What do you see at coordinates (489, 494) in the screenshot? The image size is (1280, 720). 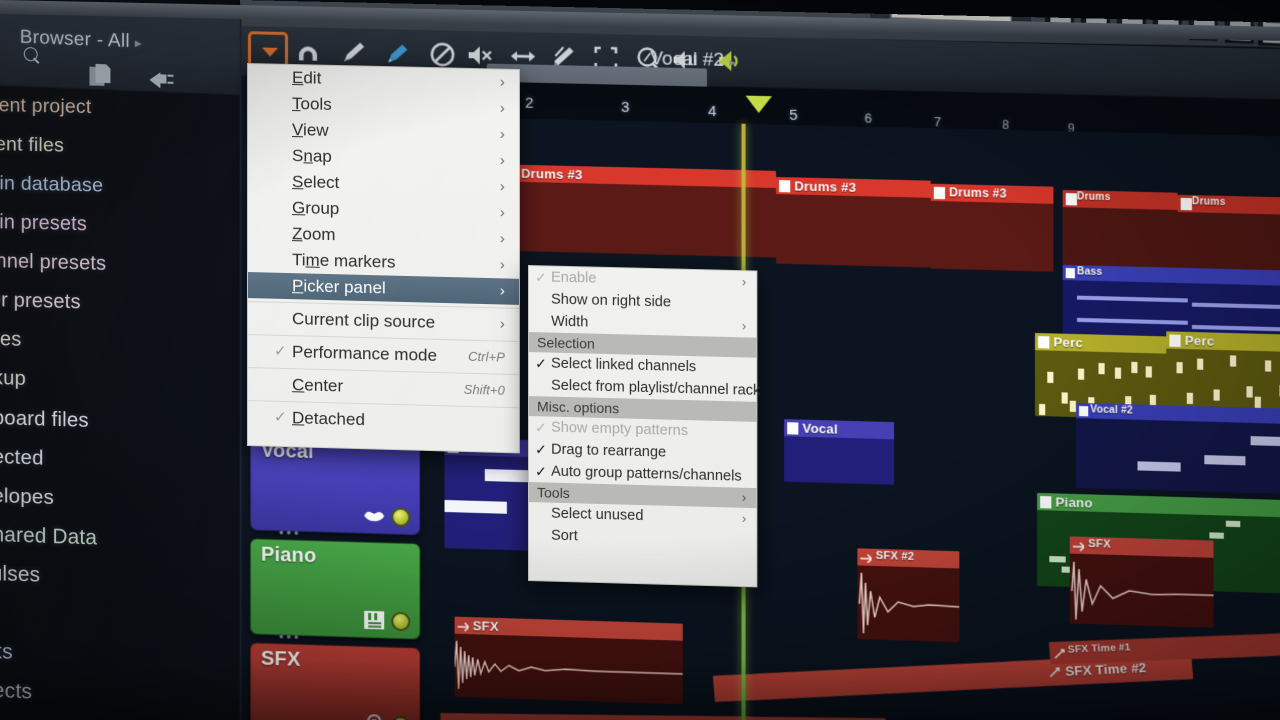 I see `clip-vocal-a: Vocal` at bounding box center [489, 494].